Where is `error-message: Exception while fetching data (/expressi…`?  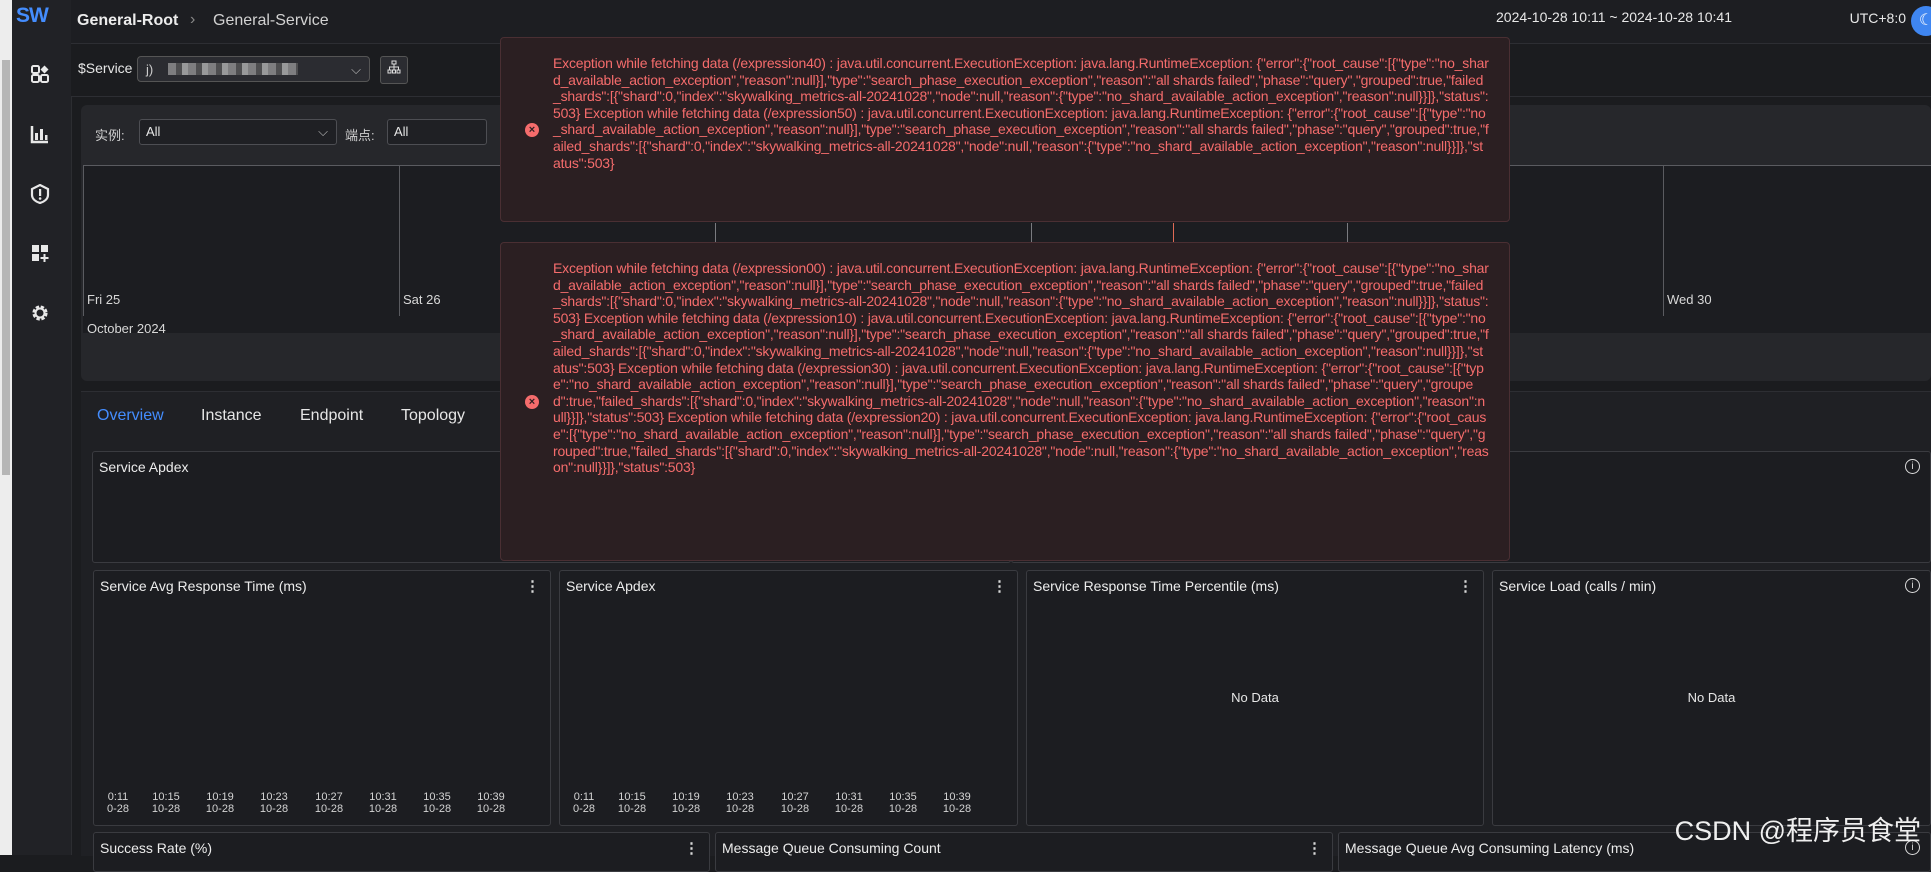
error-message: Exception while fetching data (/expressi… is located at coordinates (1021, 113).